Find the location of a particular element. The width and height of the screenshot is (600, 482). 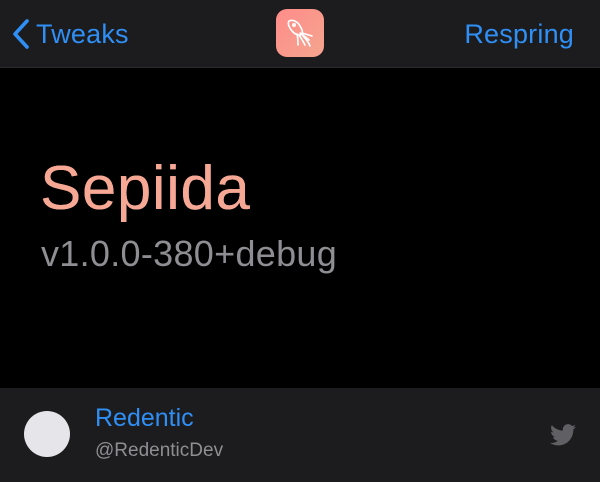

tweak-version: v1.0.0-380+debug is located at coordinates (189, 253).